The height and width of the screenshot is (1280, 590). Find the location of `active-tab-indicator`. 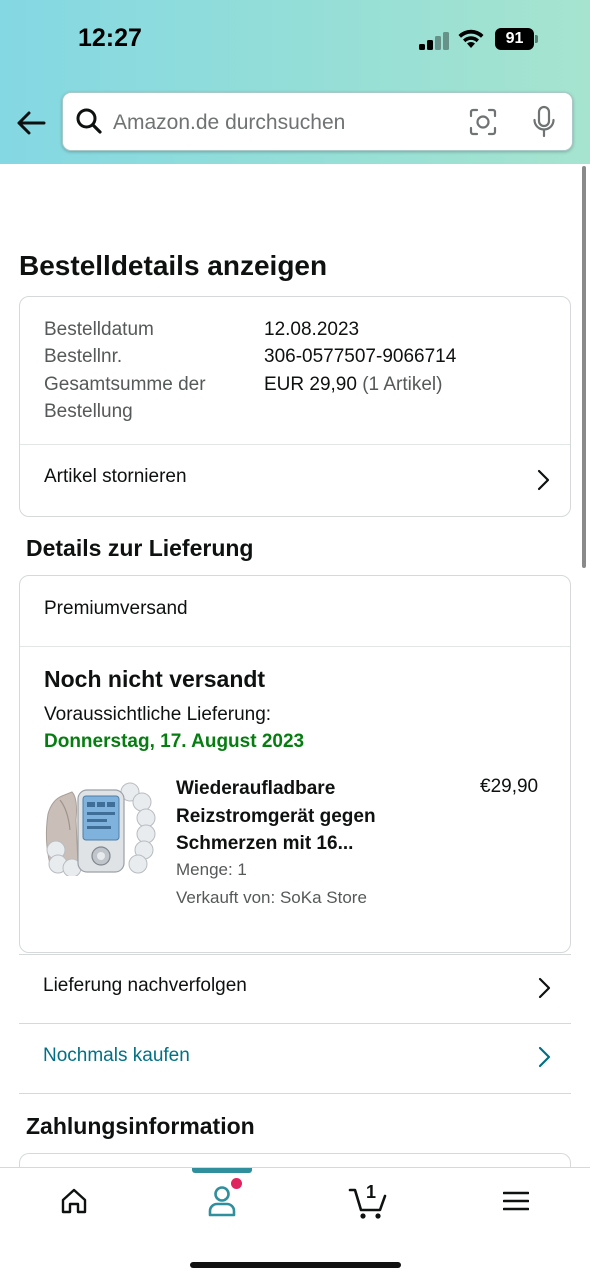

active-tab-indicator is located at coordinates (222, 1170).